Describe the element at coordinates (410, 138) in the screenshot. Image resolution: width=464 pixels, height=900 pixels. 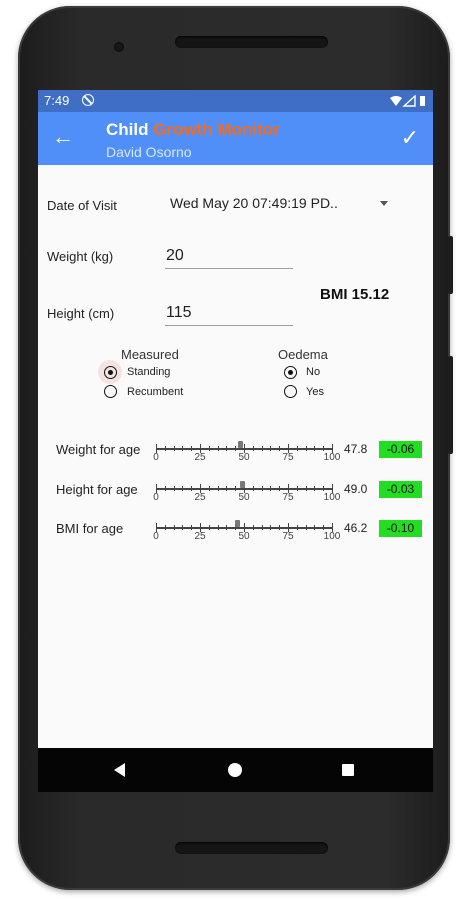
I see `check-icon: ✓` at that location.